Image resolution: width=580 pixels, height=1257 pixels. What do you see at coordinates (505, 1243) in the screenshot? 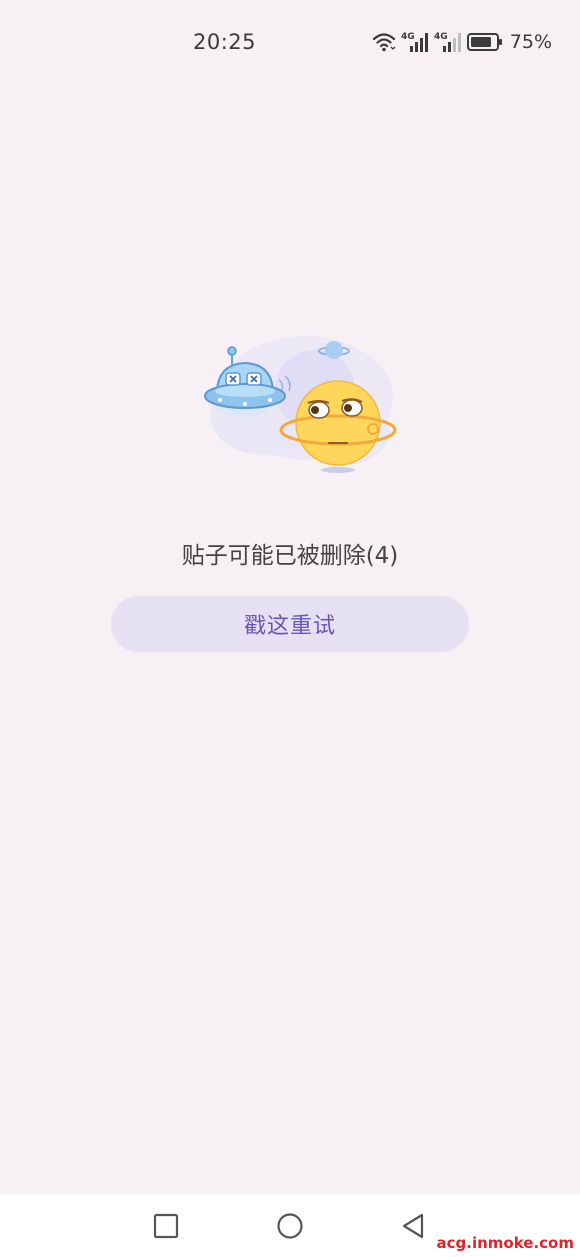
I see `watermark: acg.inmoke.com` at bounding box center [505, 1243].